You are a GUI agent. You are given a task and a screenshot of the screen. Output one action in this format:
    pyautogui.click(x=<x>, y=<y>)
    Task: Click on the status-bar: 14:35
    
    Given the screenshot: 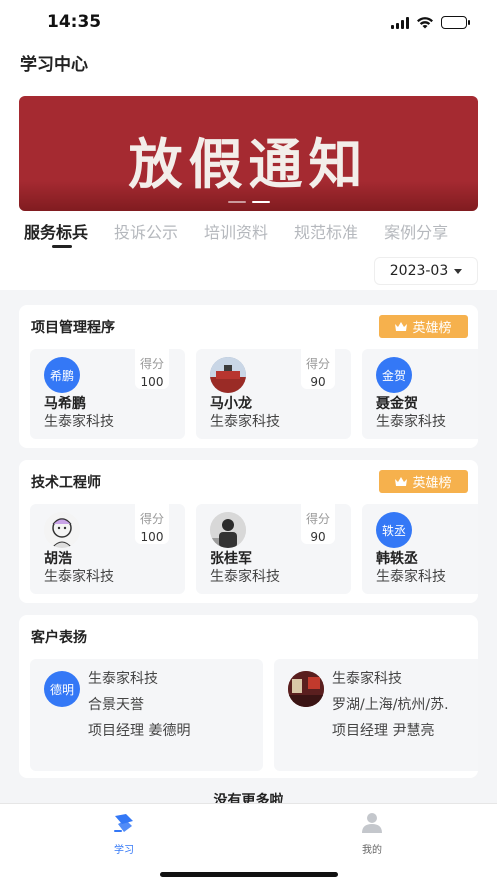 What is the action you would take?
    pyautogui.click(x=248, y=22)
    